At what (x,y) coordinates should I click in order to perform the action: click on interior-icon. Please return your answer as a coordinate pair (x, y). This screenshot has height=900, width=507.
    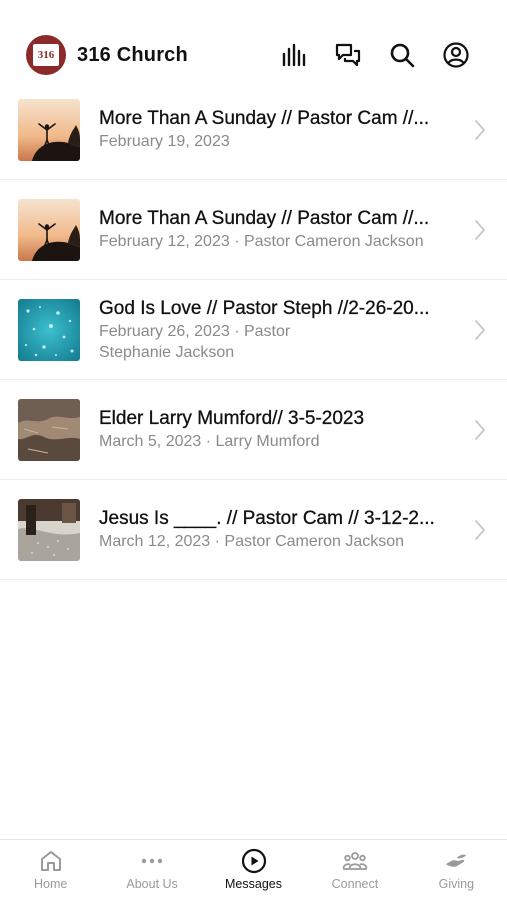
    Looking at the image, I should click on (49, 529).